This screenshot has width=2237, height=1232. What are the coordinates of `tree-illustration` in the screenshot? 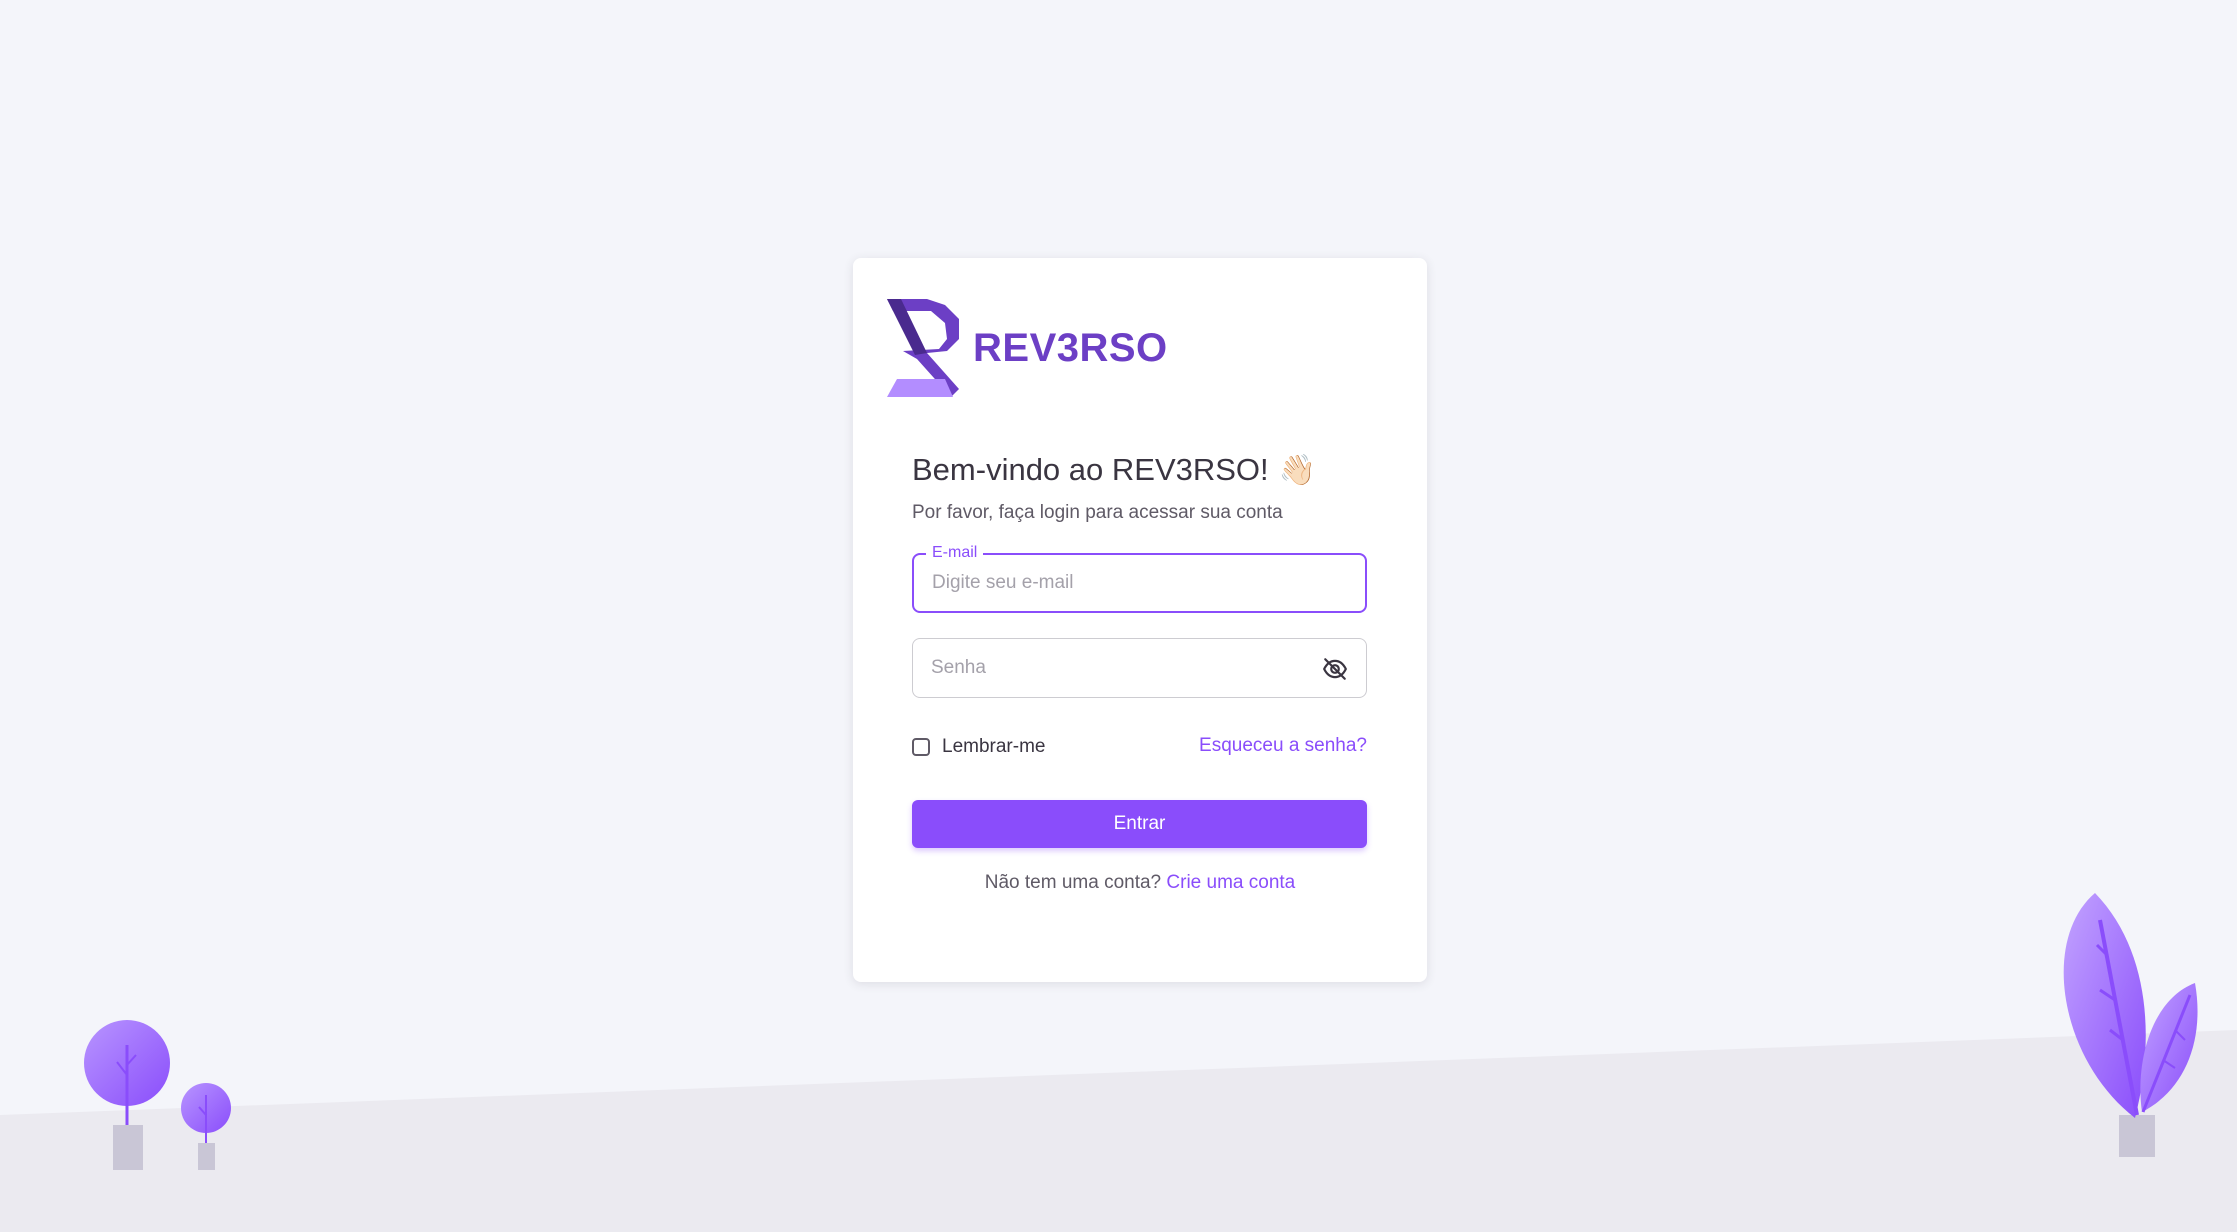 It's located at (127, 1095).